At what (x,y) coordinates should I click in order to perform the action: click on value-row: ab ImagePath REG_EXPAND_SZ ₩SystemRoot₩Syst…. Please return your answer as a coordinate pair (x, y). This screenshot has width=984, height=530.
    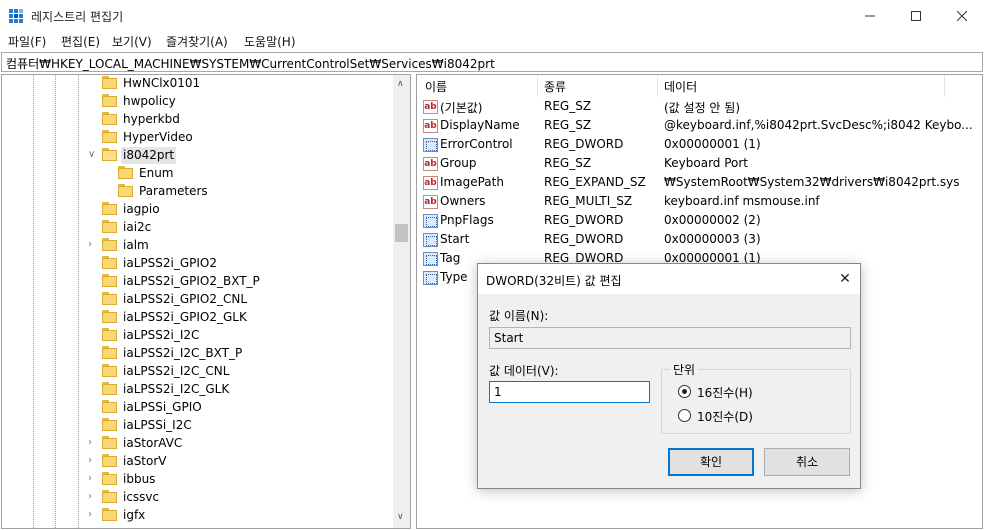
    Looking at the image, I should click on (697, 183).